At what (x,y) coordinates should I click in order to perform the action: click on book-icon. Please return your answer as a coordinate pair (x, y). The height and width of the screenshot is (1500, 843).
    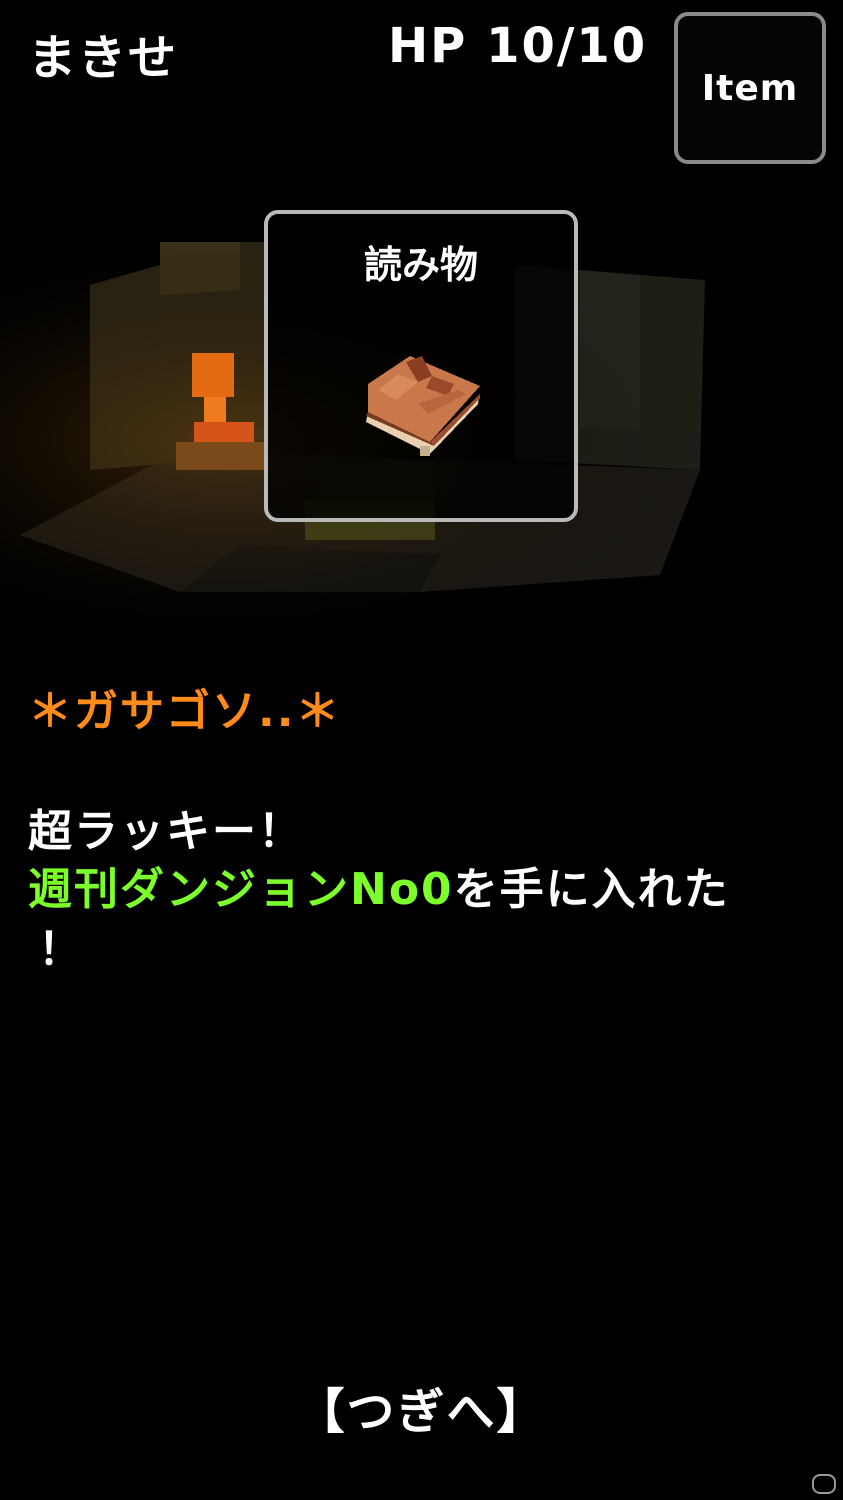
    Looking at the image, I should click on (423, 406).